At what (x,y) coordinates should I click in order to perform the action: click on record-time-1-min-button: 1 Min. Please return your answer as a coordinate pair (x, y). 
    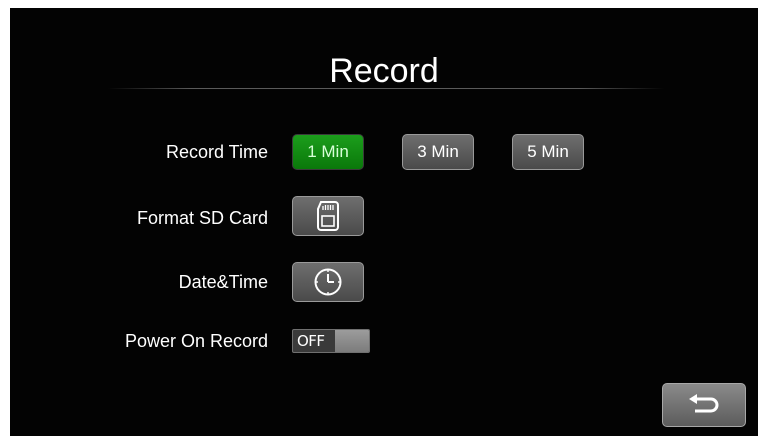
    Looking at the image, I should click on (328, 152).